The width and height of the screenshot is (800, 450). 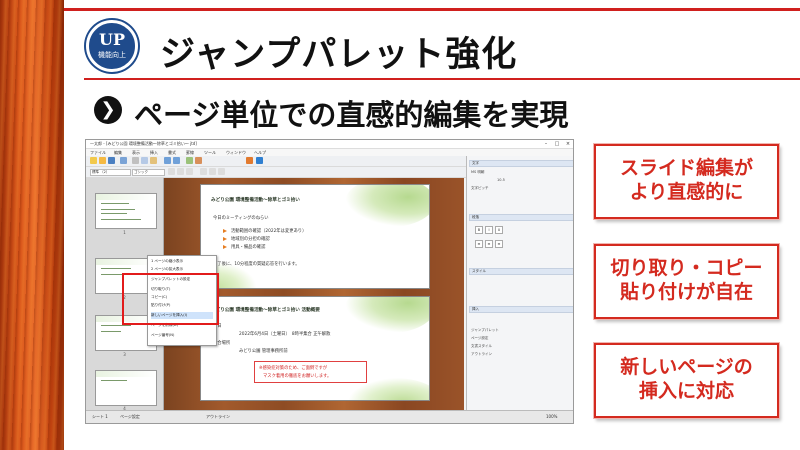 What do you see at coordinates (489, 230) in the screenshot?
I see `italic-icon: I` at bounding box center [489, 230].